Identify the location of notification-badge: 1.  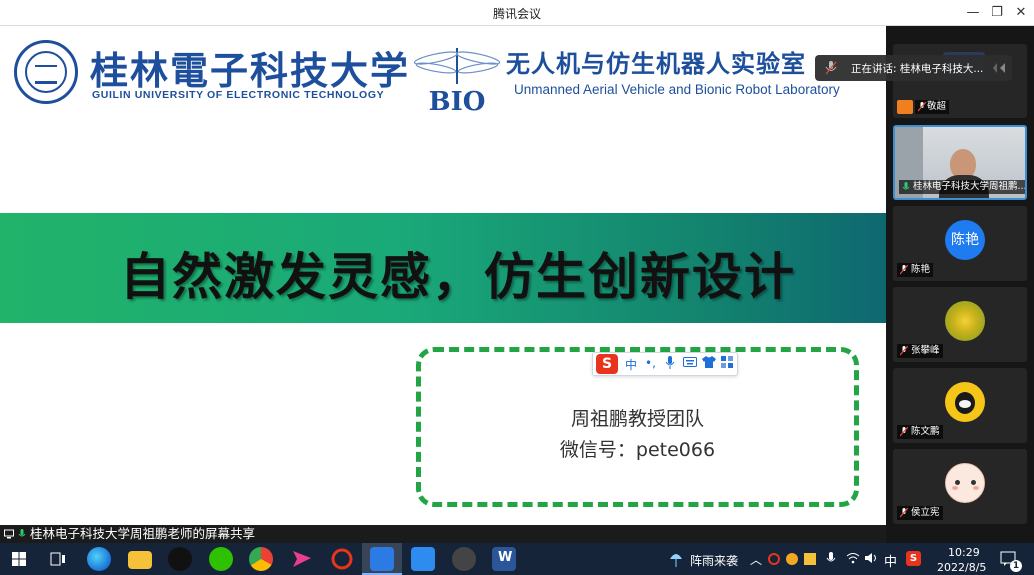
(1016, 566).